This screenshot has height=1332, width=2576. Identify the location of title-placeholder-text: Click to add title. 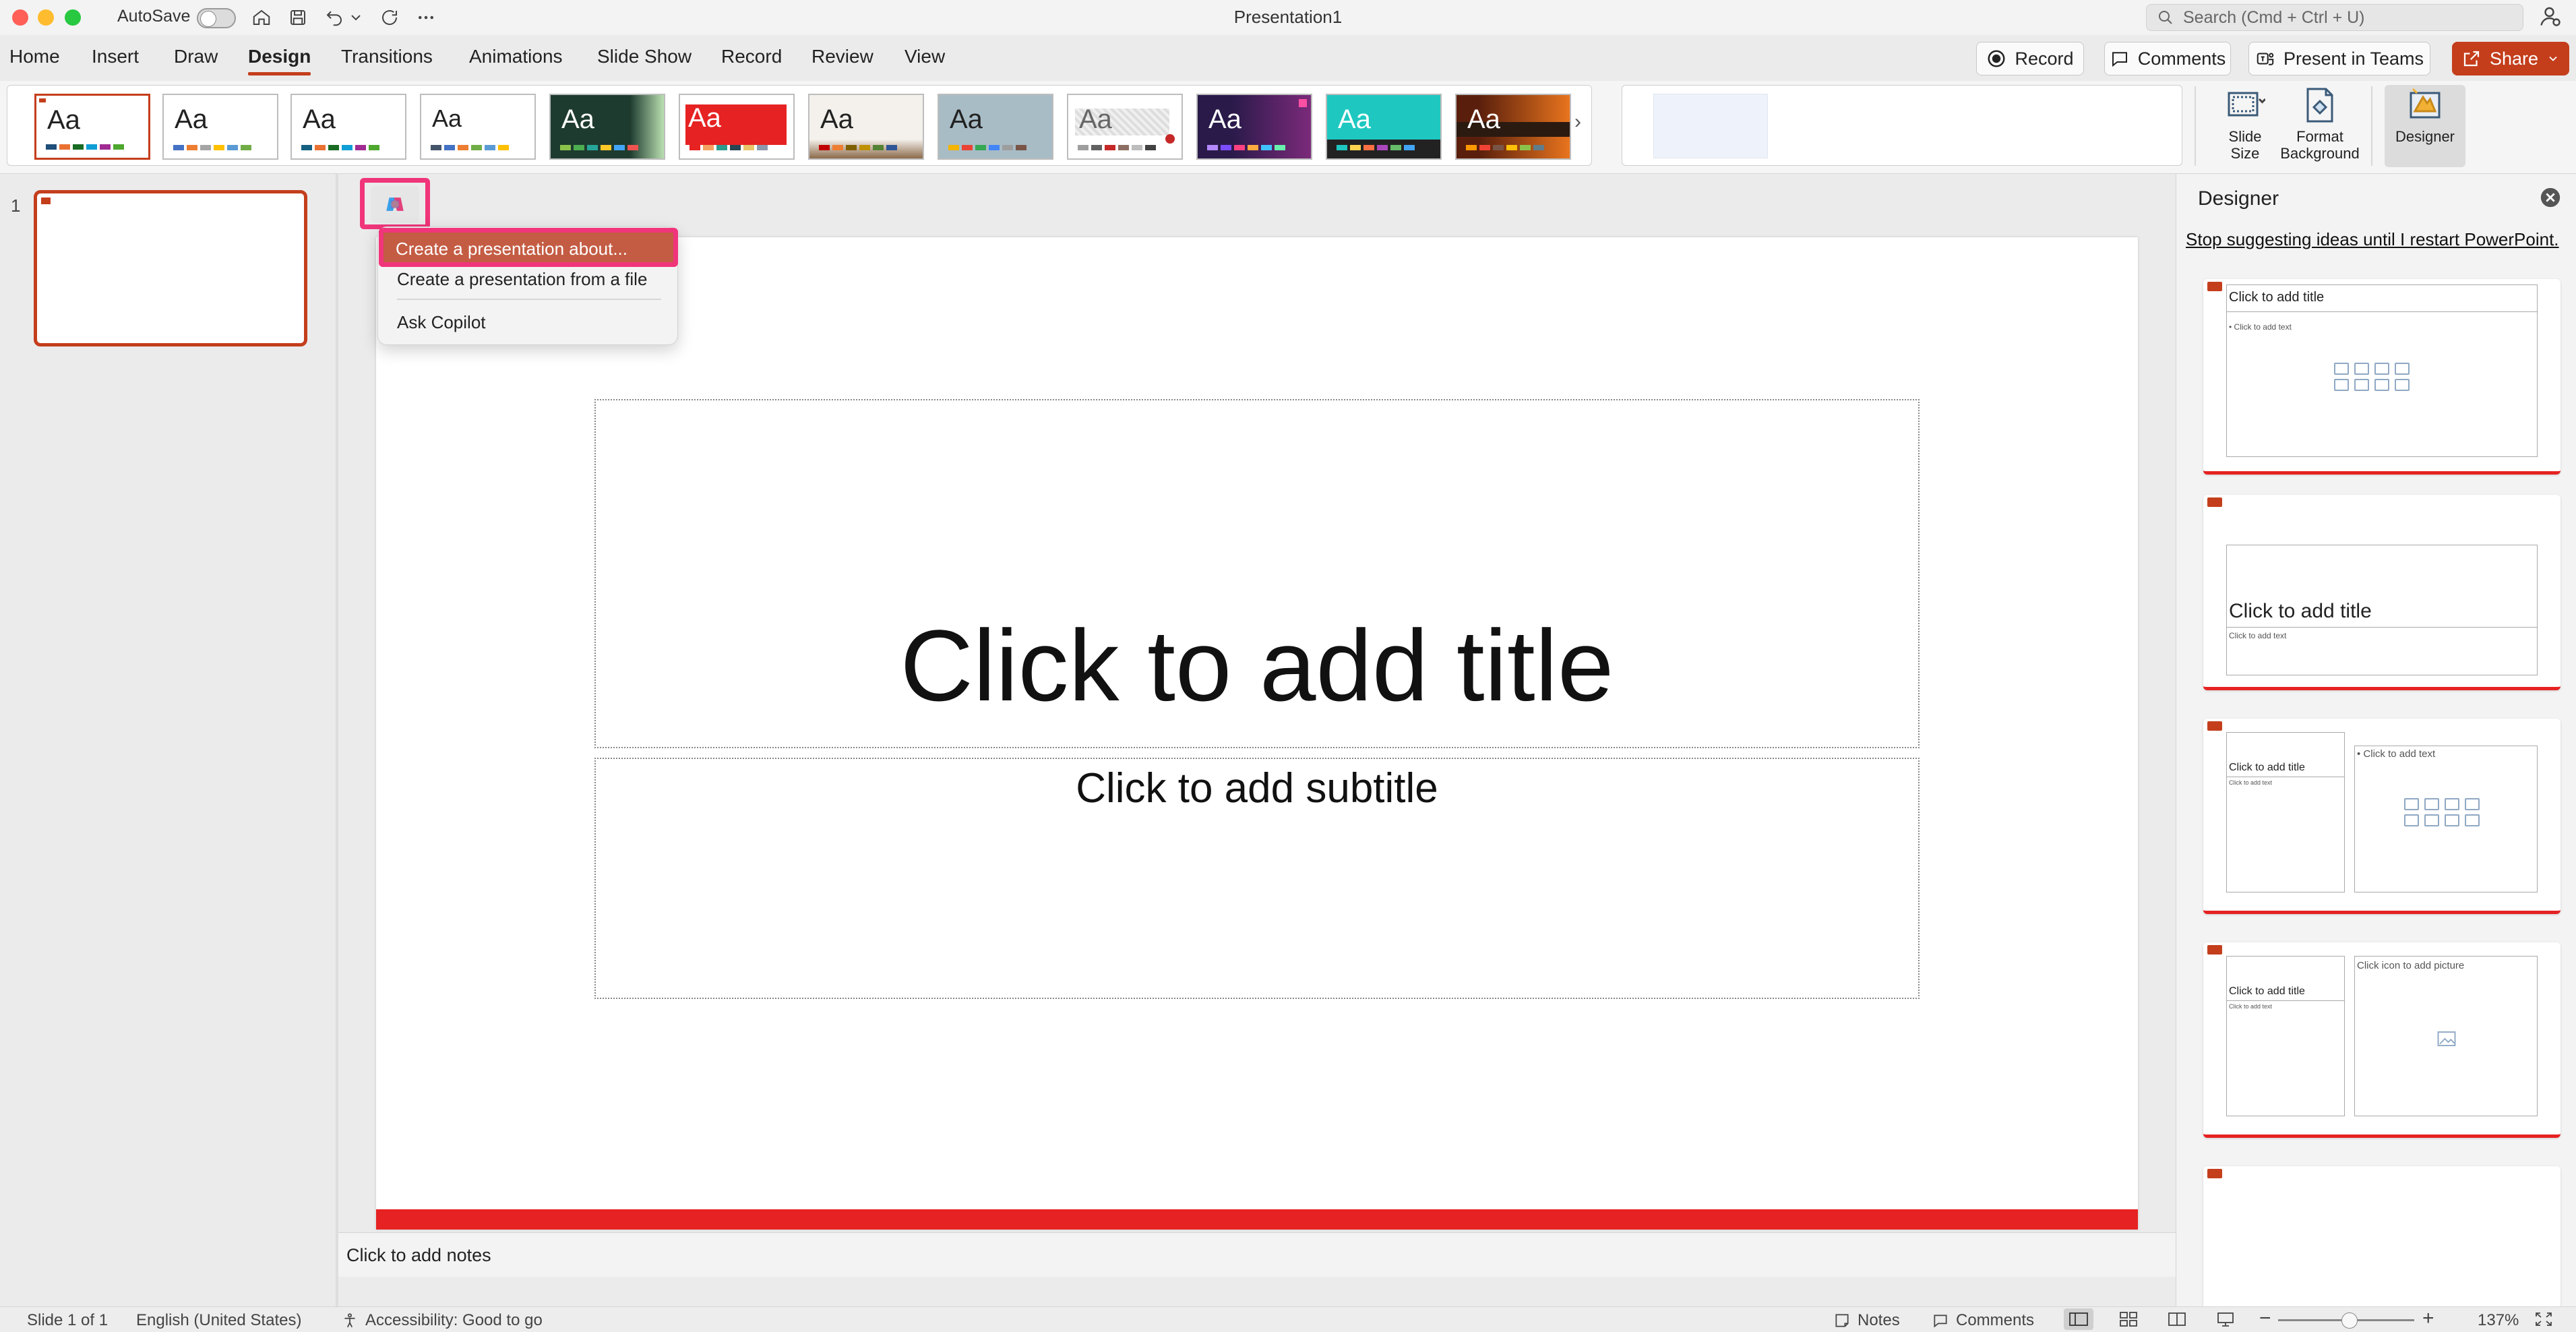
(1257, 665).